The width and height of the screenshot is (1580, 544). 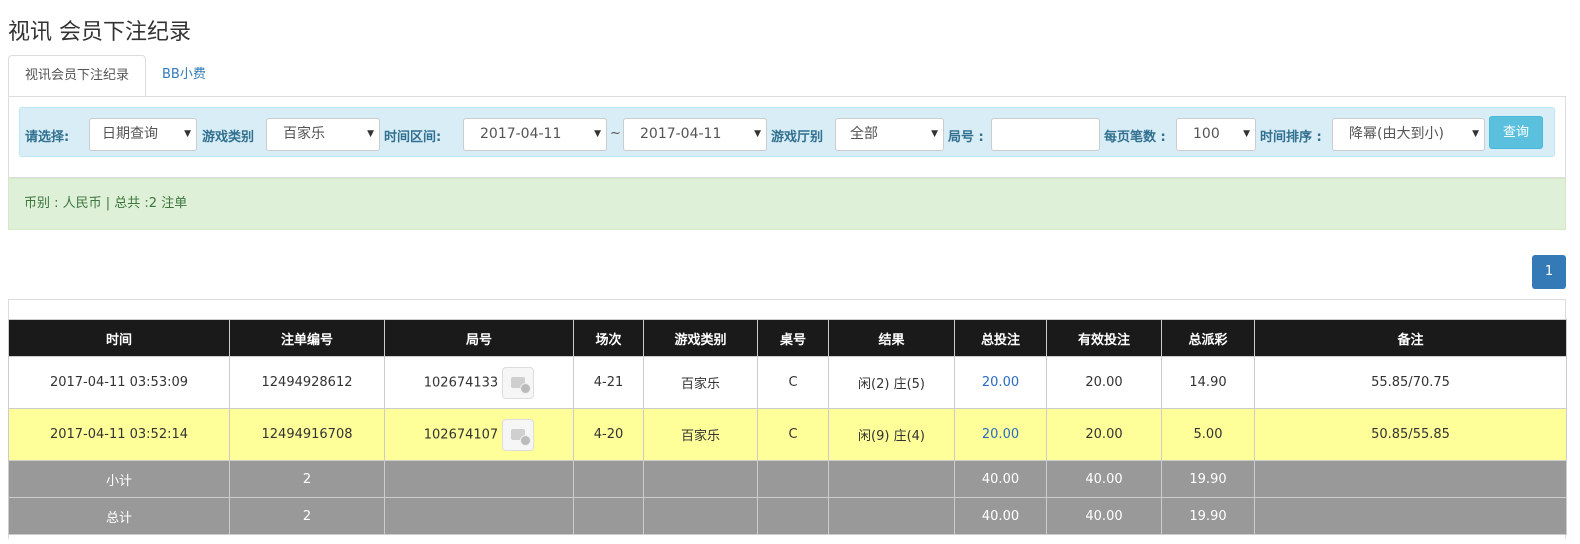 What do you see at coordinates (307, 434) in the screenshot?
I see `cell-bet-id: 12494916708` at bounding box center [307, 434].